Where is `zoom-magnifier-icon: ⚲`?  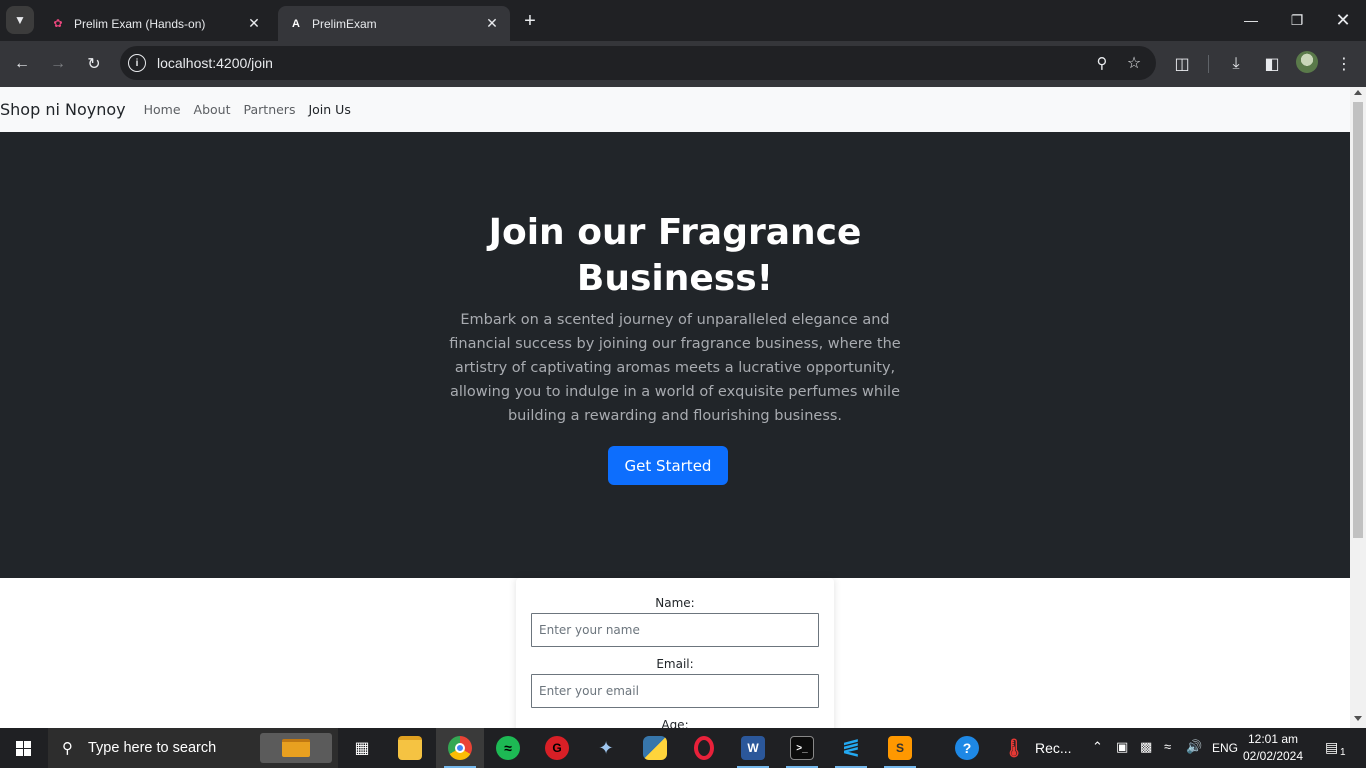 zoom-magnifier-icon: ⚲ is located at coordinates (1102, 63).